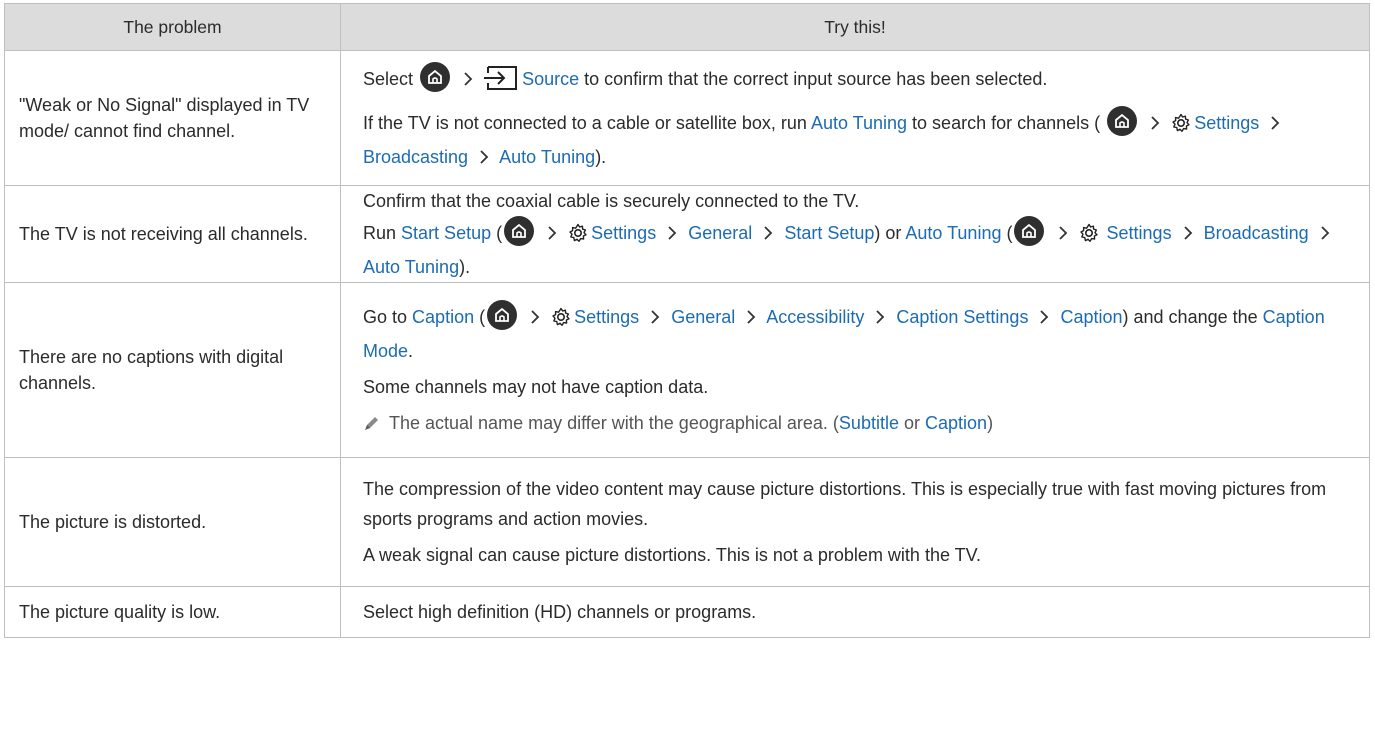 This screenshot has height=756, width=1375. I want to click on problem-cell: The picture quality is low., so click(172, 612).